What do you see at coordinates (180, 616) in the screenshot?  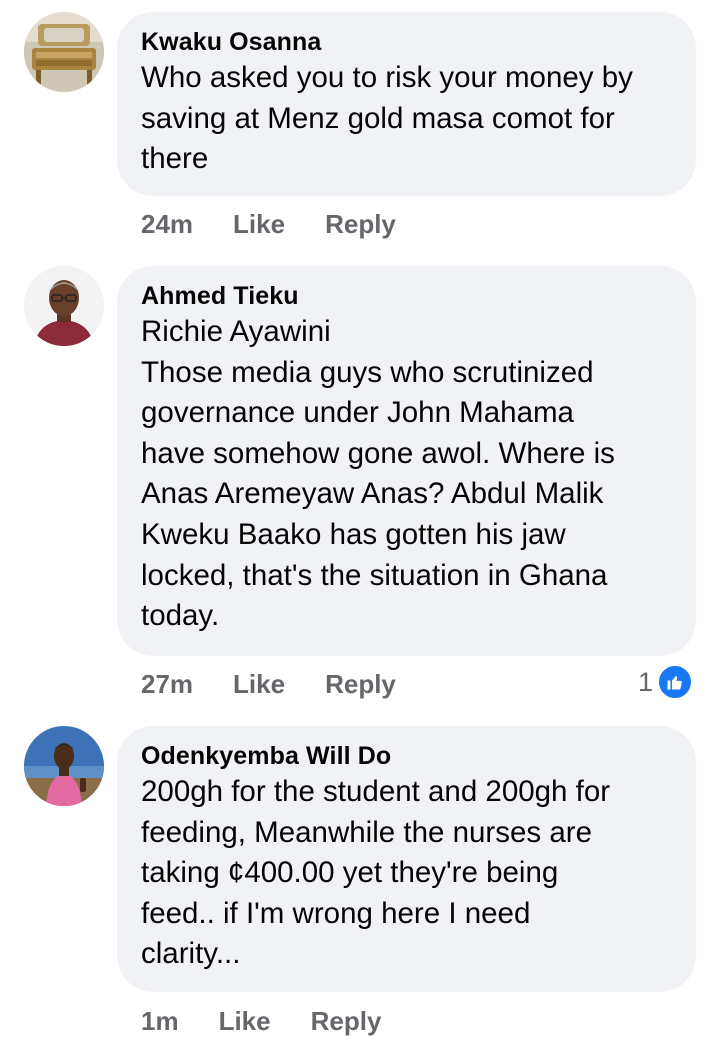 I see `comment-line: today.` at bounding box center [180, 616].